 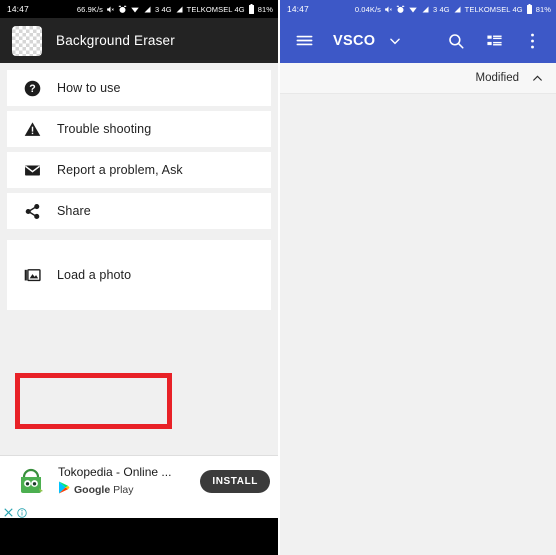 I want to click on right-status-bar: 14:47 0.04K/s 3 4G TELKOMSEL 4G 81%, so click(x=418, y=9).